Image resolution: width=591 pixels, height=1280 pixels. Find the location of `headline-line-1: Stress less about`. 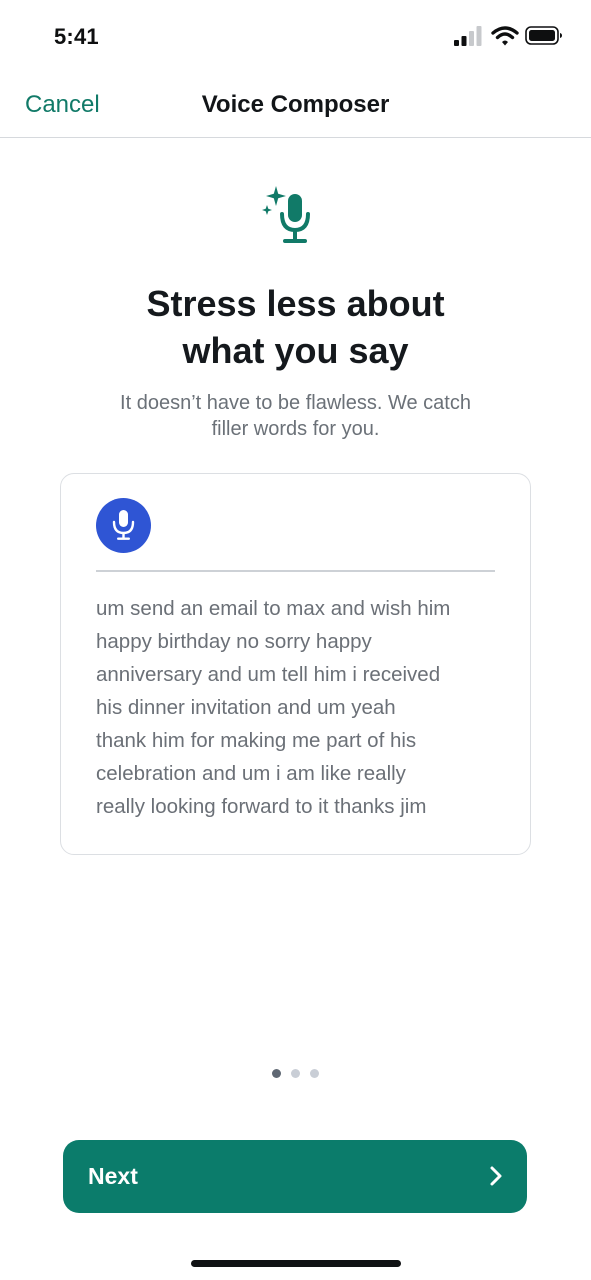

headline-line-1: Stress less about is located at coordinates (295, 303).